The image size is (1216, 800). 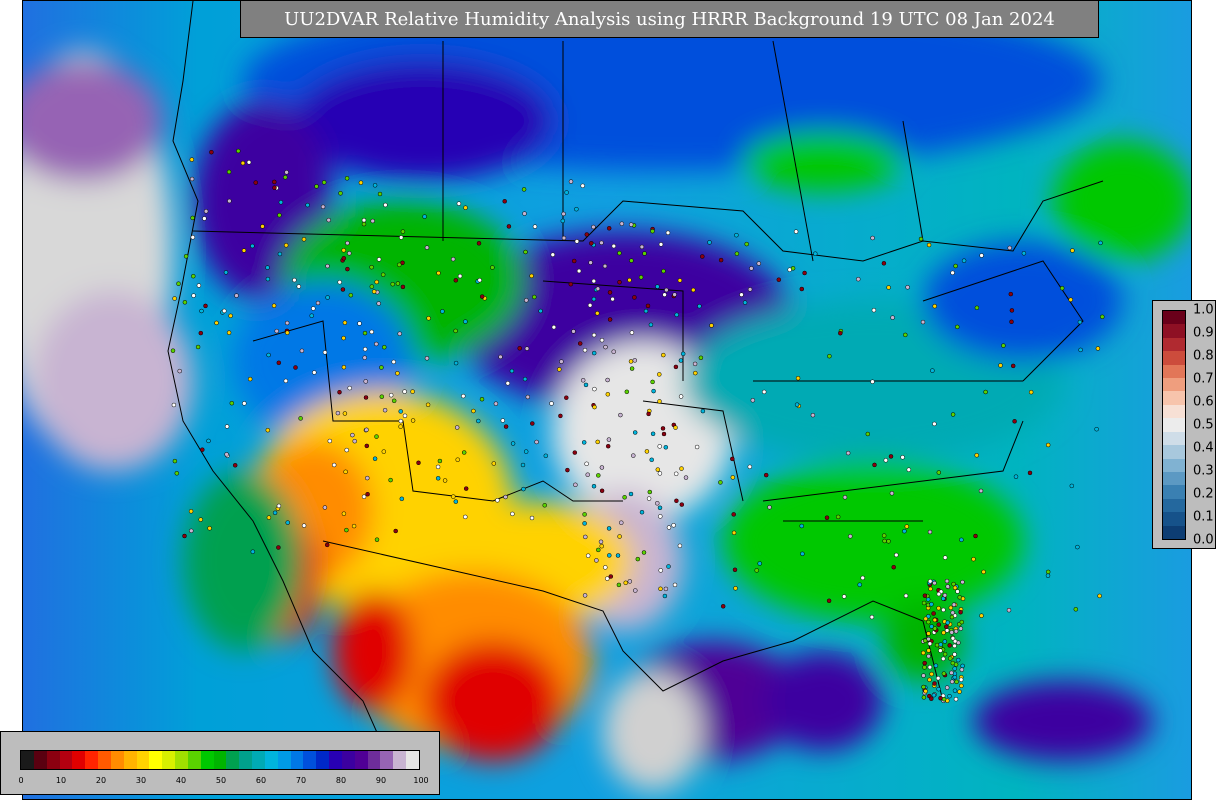 What do you see at coordinates (1203, 448) in the screenshot?
I see `increment-tick-label: 0.4` at bounding box center [1203, 448].